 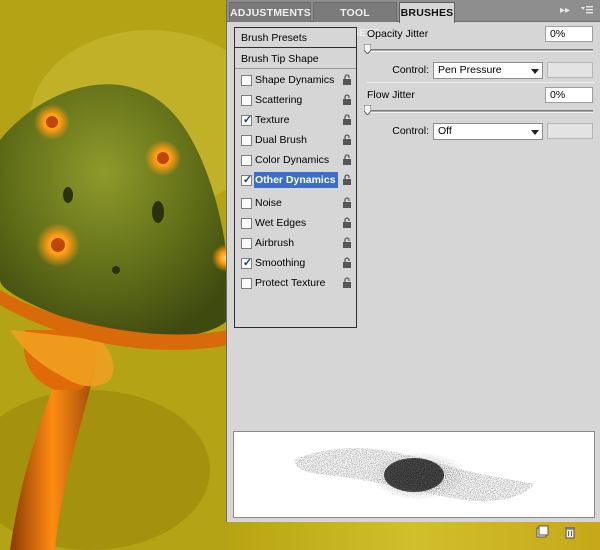 I want to click on list-item-color-dynamics: Color Dynamics, so click(x=295, y=160).